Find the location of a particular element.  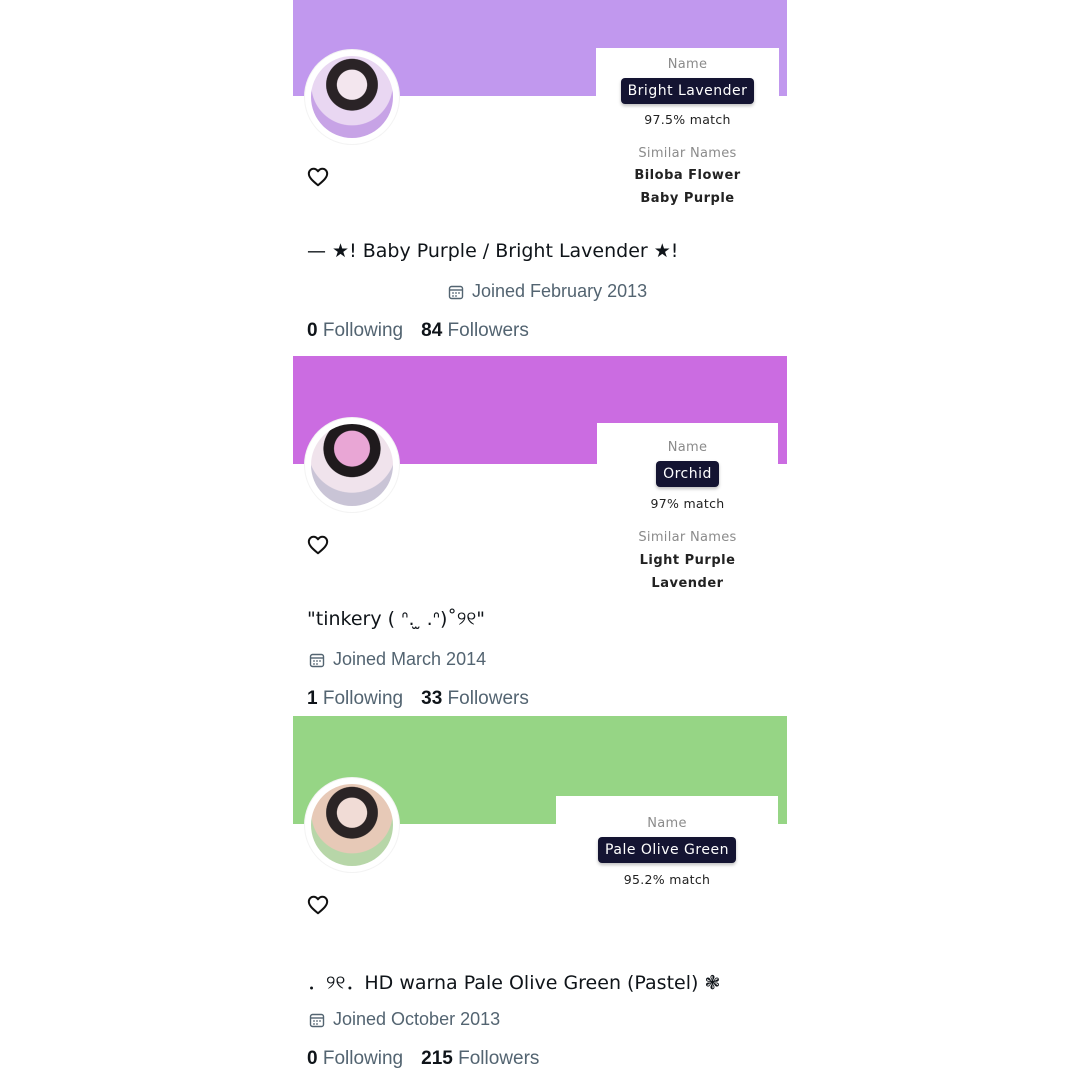

followers-link: 84 Followers is located at coordinates (475, 330).